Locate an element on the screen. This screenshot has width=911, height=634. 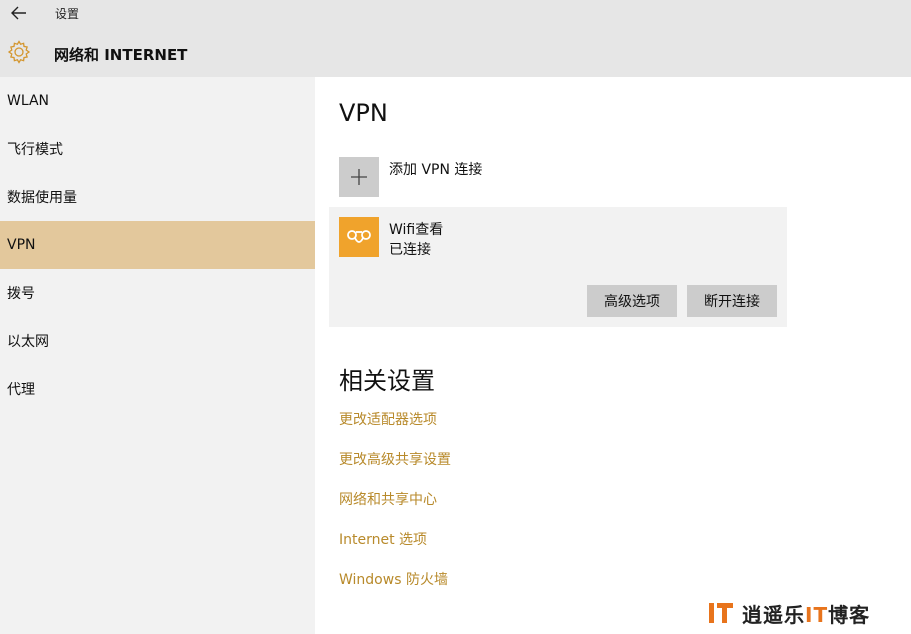
sidebar-item-ethernet: 以太网 is located at coordinates (157, 341).